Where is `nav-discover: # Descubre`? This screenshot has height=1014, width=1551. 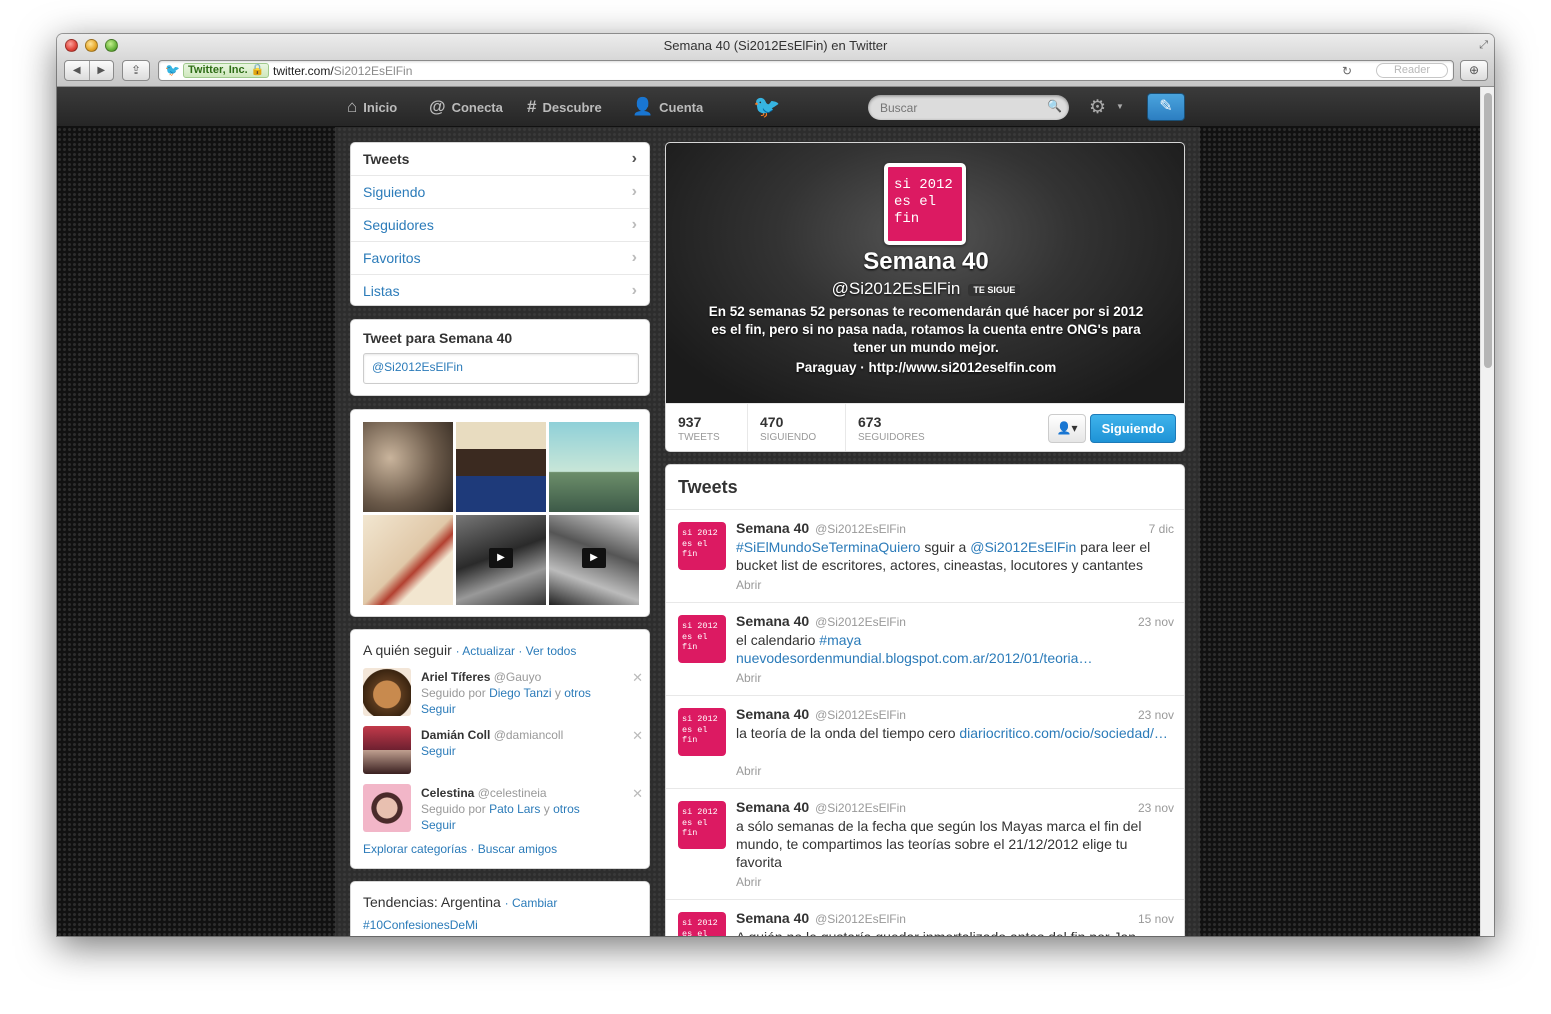
nav-discover: # Descubre is located at coordinates (564, 106).